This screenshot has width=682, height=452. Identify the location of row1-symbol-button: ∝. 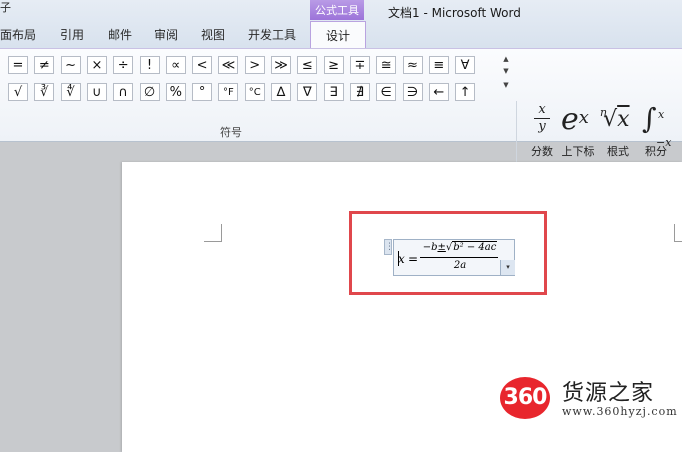
(175, 65).